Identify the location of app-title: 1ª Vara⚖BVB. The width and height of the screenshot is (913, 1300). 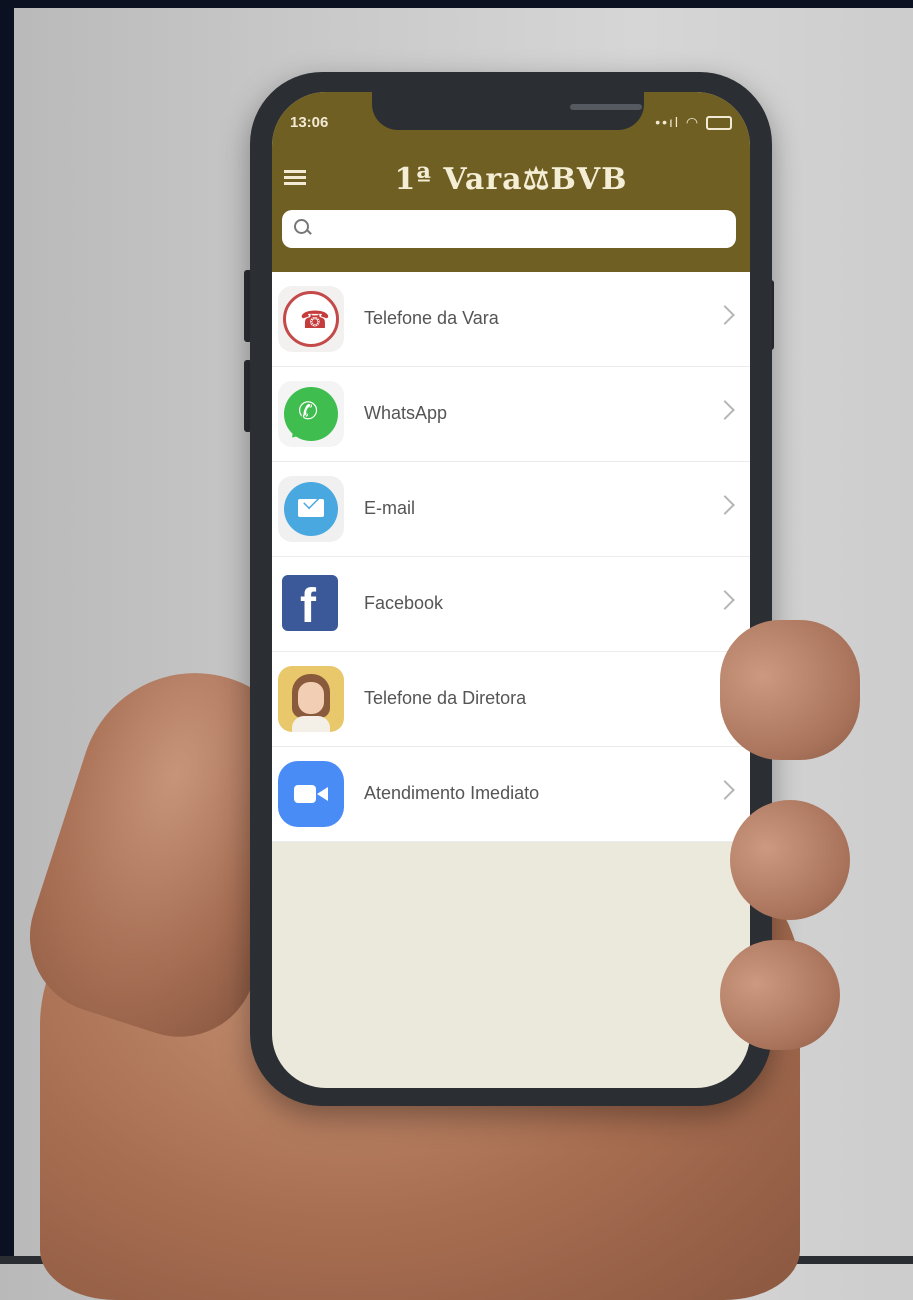
(511, 179).